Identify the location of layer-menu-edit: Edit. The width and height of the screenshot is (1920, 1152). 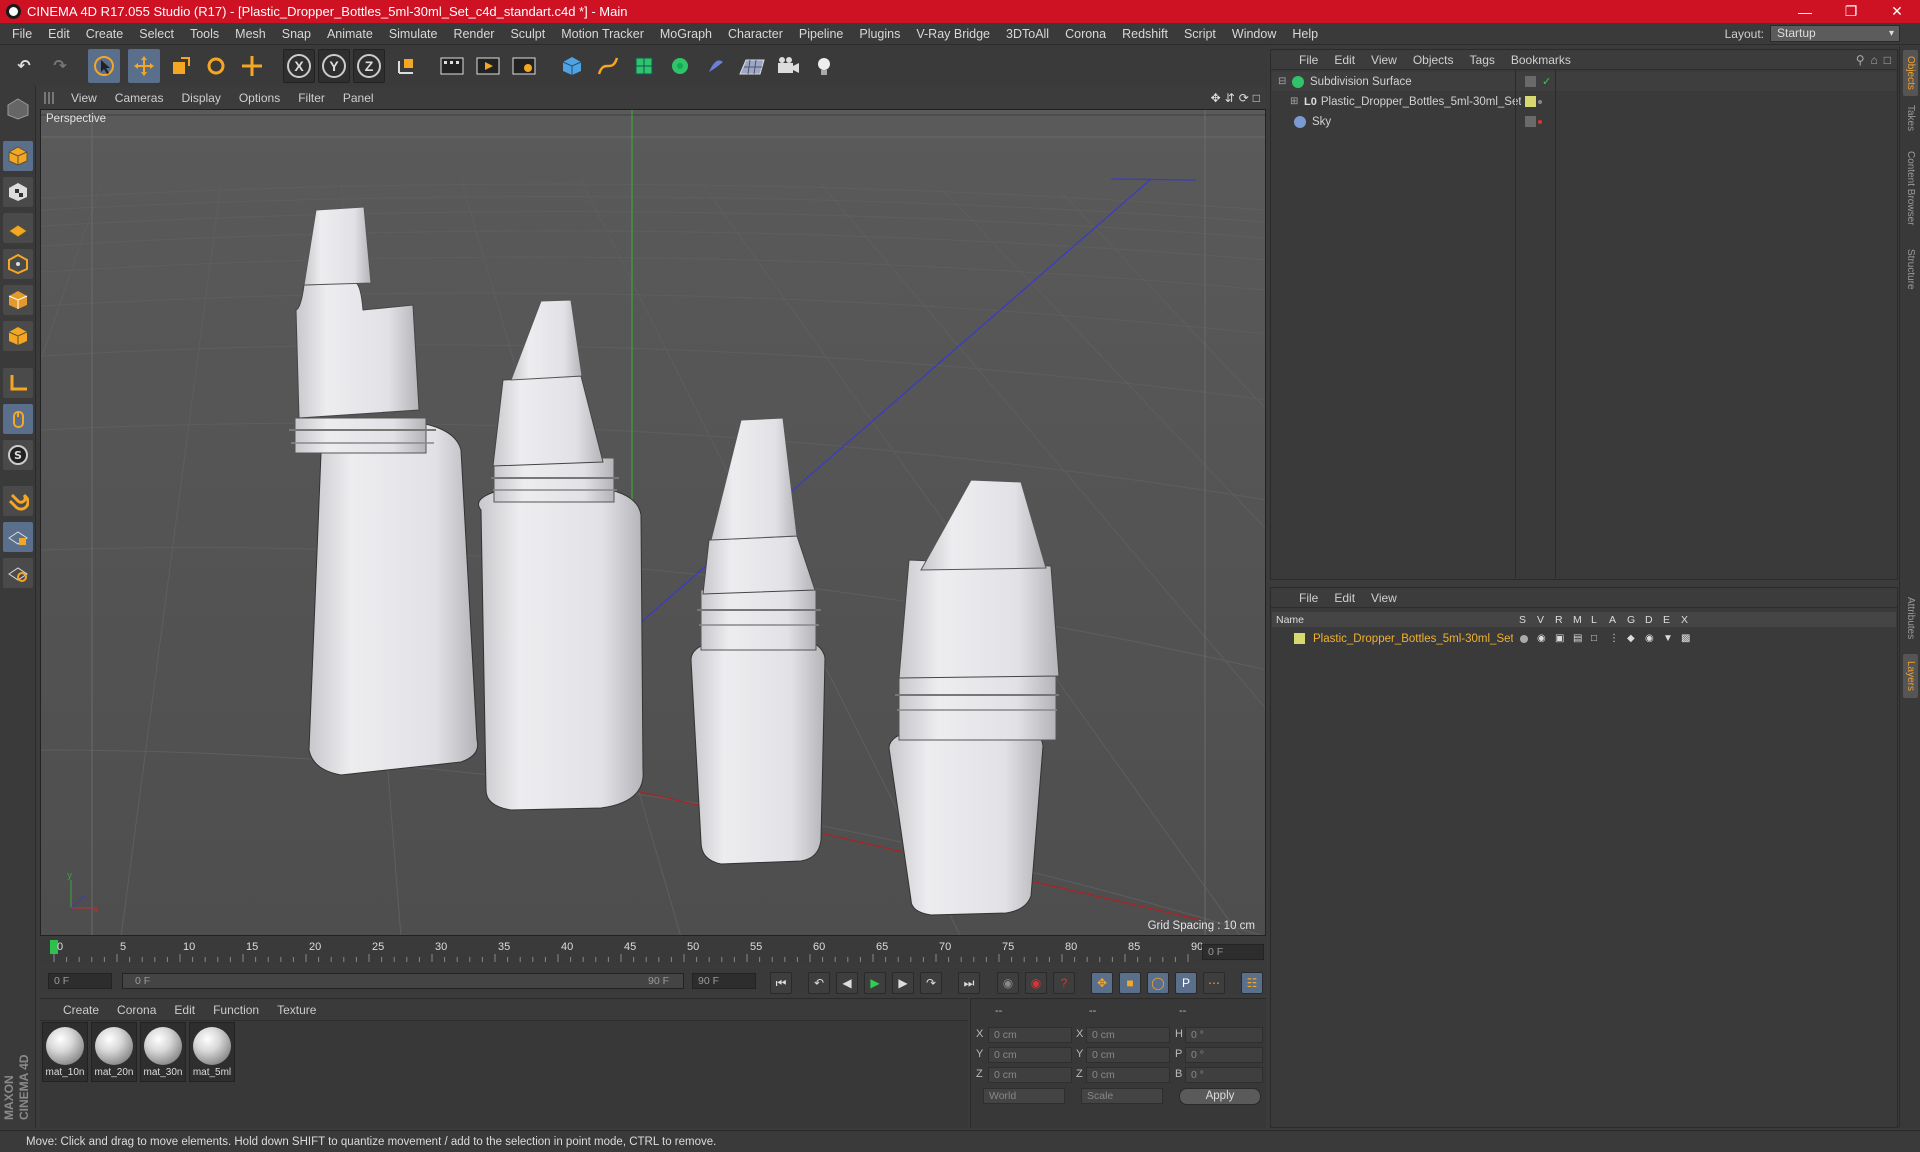
(1344, 598).